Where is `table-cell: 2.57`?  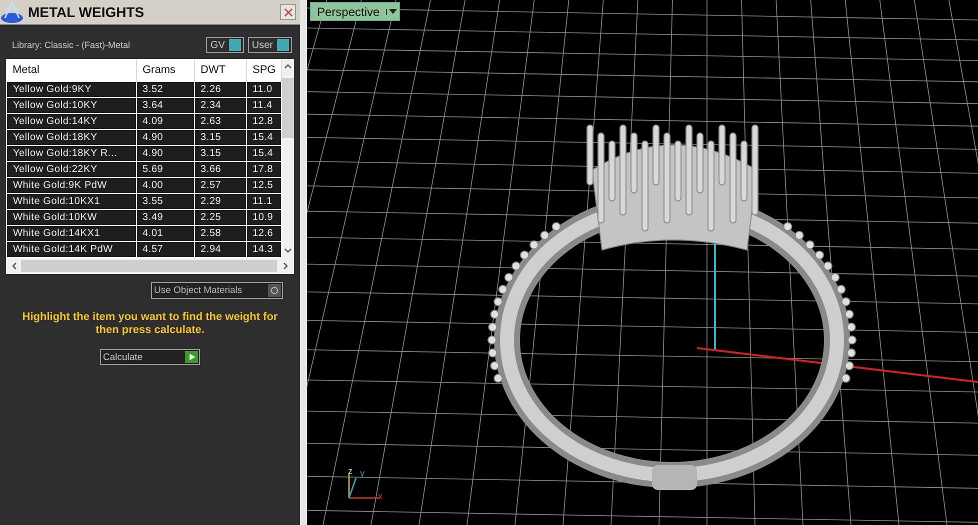 table-cell: 2.57 is located at coordinates (220, 186).